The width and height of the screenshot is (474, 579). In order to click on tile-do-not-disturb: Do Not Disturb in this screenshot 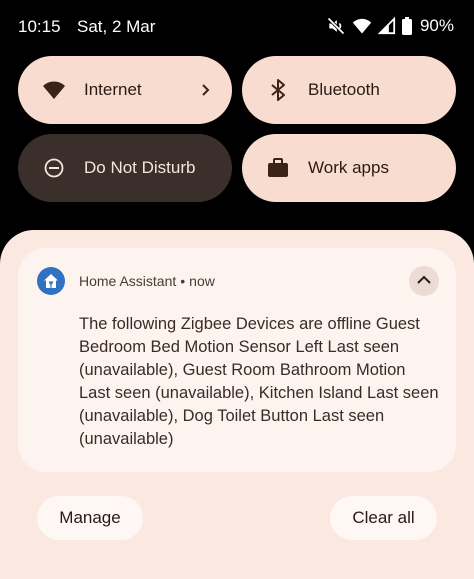, I will do `click(125, 168)`.